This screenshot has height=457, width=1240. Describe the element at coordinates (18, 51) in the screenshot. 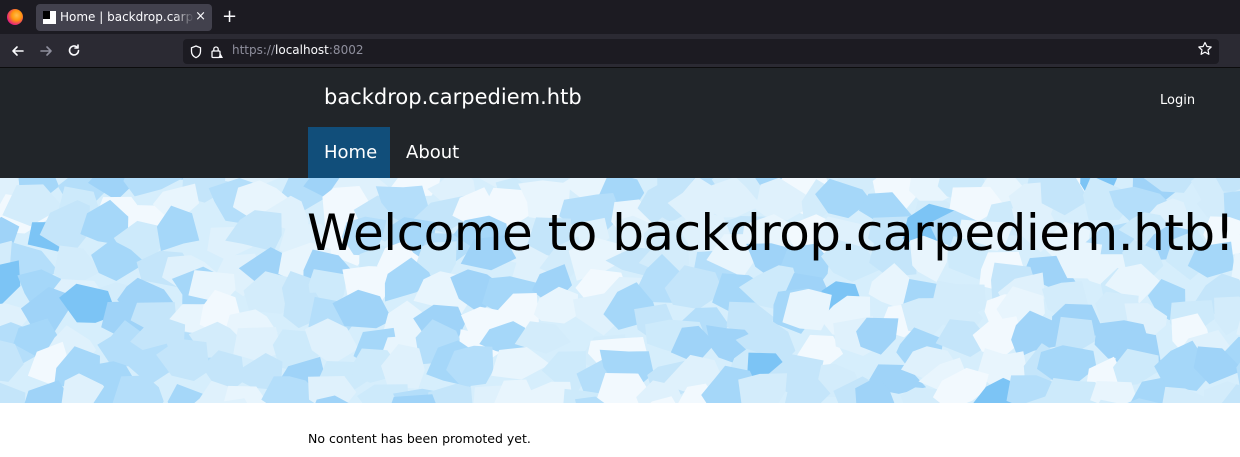

I see `back-arrow-icon` at that location.